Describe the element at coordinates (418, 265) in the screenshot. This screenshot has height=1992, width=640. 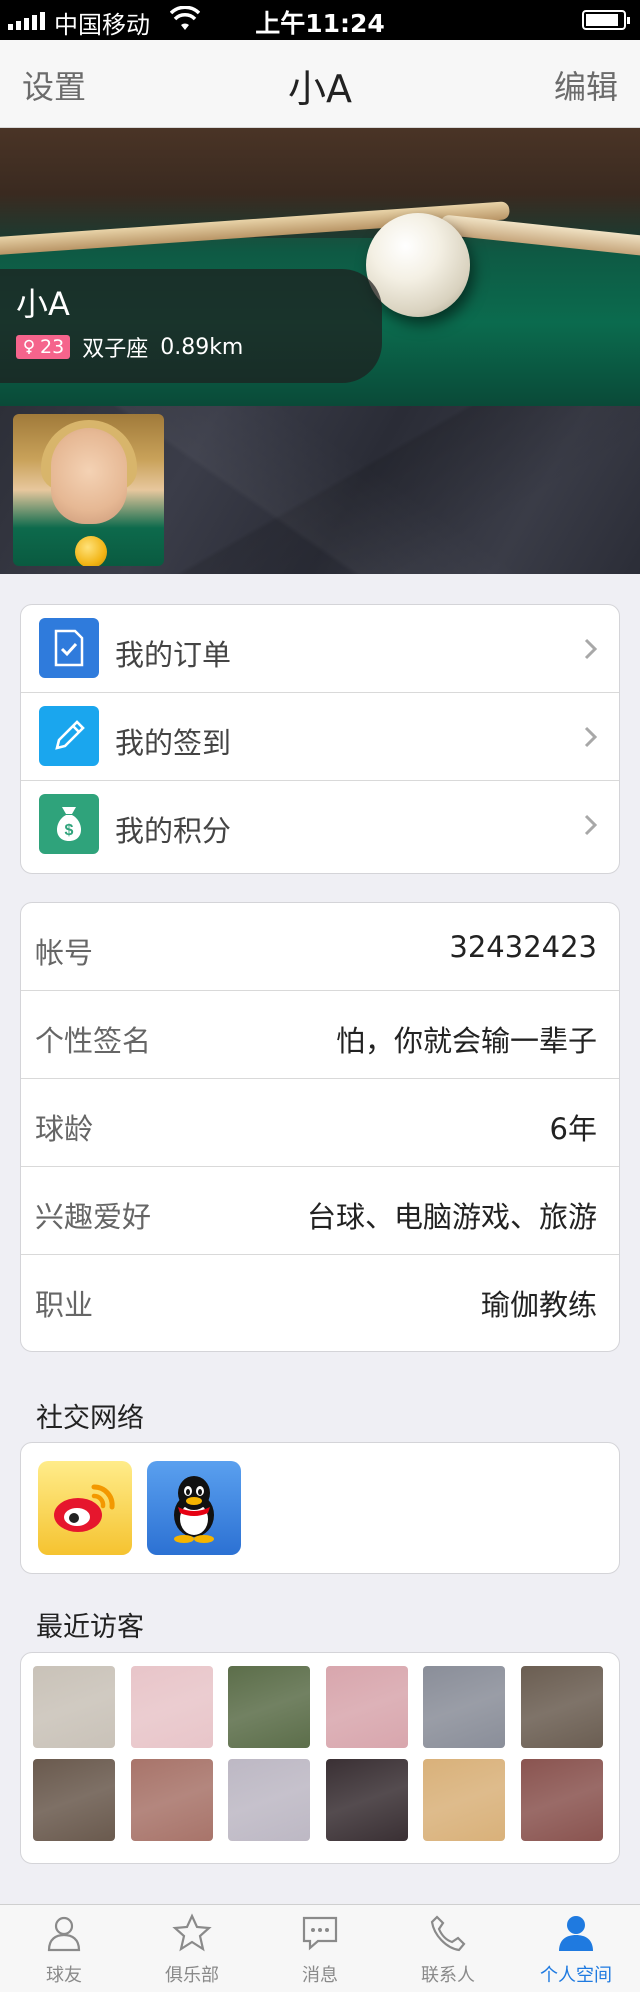
I see `cue-ball` at that location.